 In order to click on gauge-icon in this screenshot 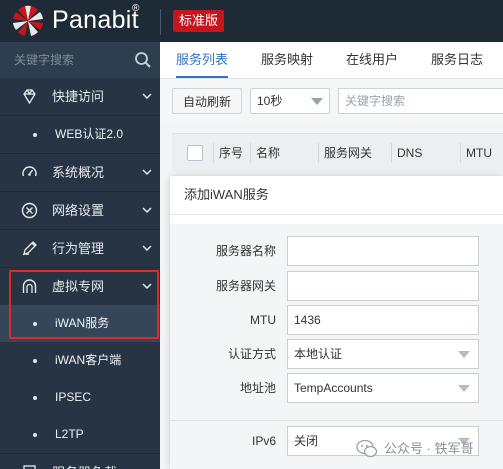, I will do `click(29, 171)`.